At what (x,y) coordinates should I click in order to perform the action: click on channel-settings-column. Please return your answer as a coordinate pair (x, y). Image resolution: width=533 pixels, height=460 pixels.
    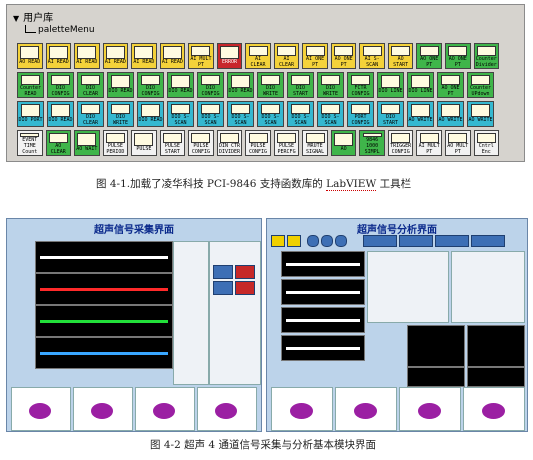
    Looking at the image, I should click on (191, 313).